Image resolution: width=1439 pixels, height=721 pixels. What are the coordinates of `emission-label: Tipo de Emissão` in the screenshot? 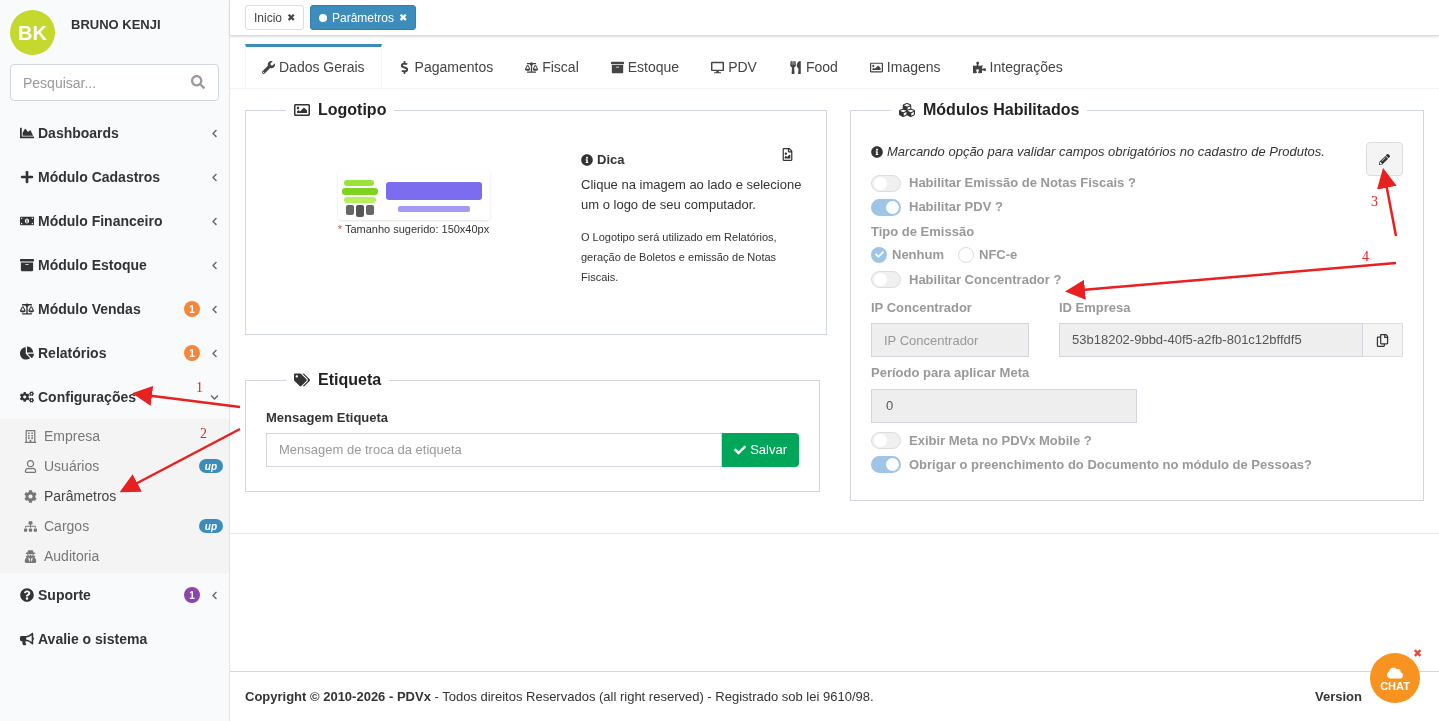 It's located at (923, 232).